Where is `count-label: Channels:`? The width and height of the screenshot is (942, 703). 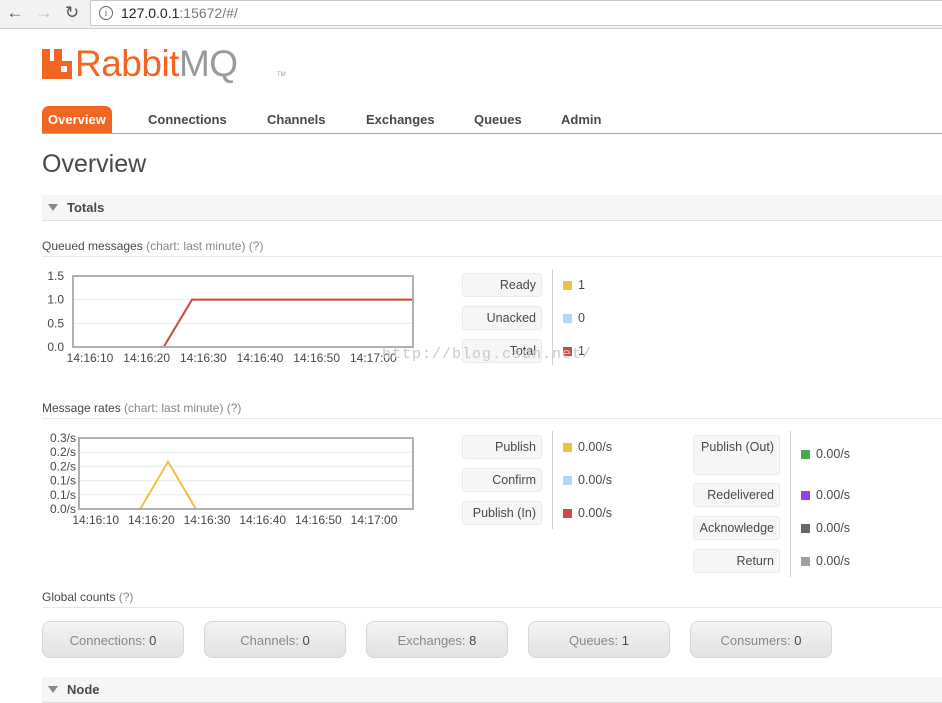 count-label: Channels: is located at coordinates (269, 640).